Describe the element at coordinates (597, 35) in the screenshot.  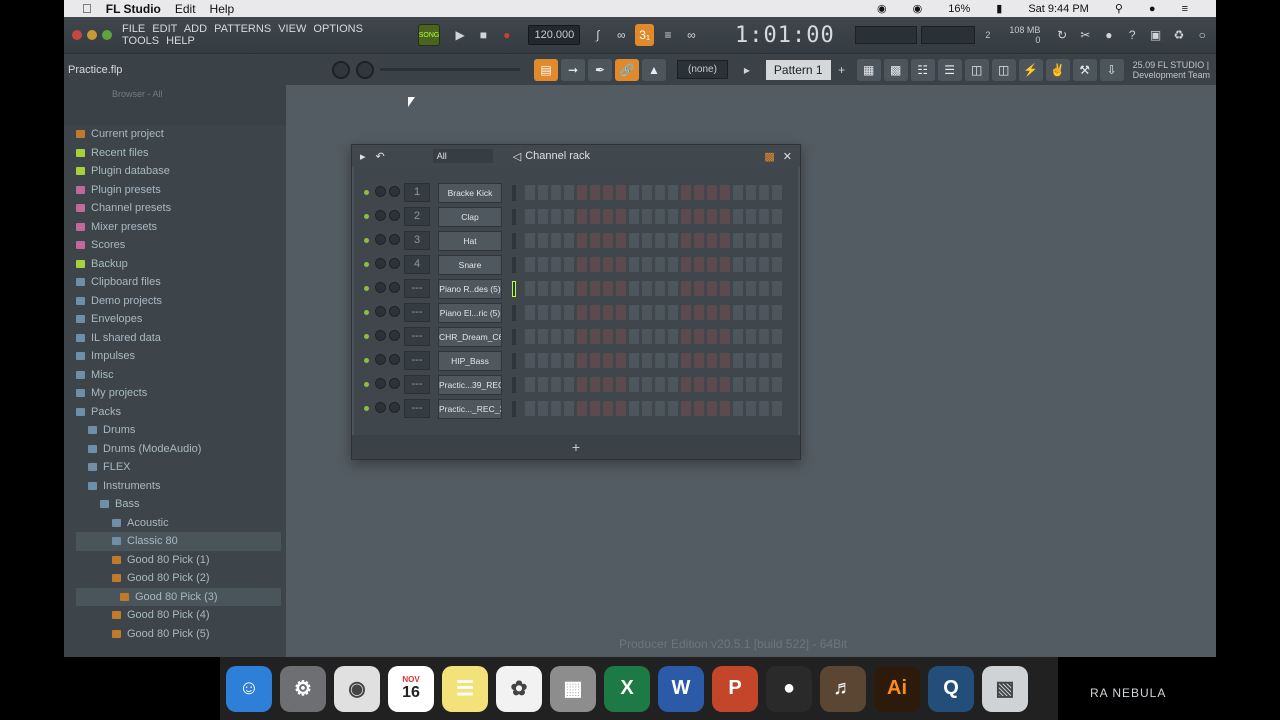
I see `metronome-icon: ∫` at that location.